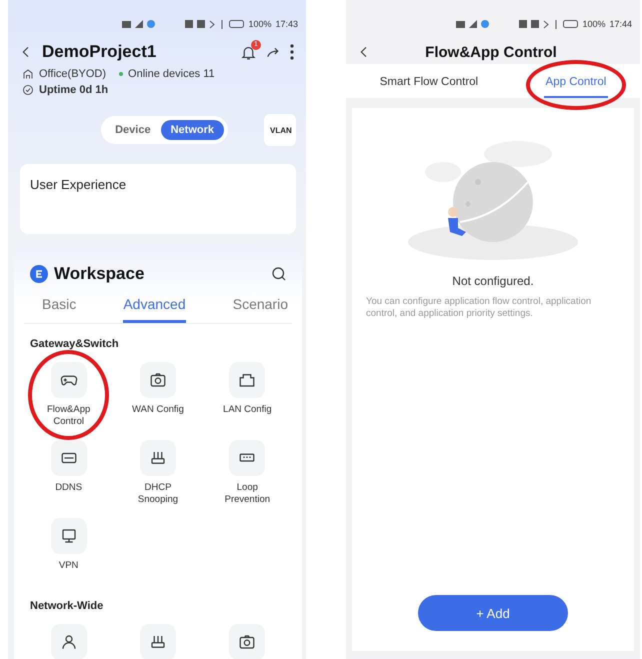 The width and height of the screenshot is (642, 659). I want to click on workspace-title: Workspace, so click(100, 274).